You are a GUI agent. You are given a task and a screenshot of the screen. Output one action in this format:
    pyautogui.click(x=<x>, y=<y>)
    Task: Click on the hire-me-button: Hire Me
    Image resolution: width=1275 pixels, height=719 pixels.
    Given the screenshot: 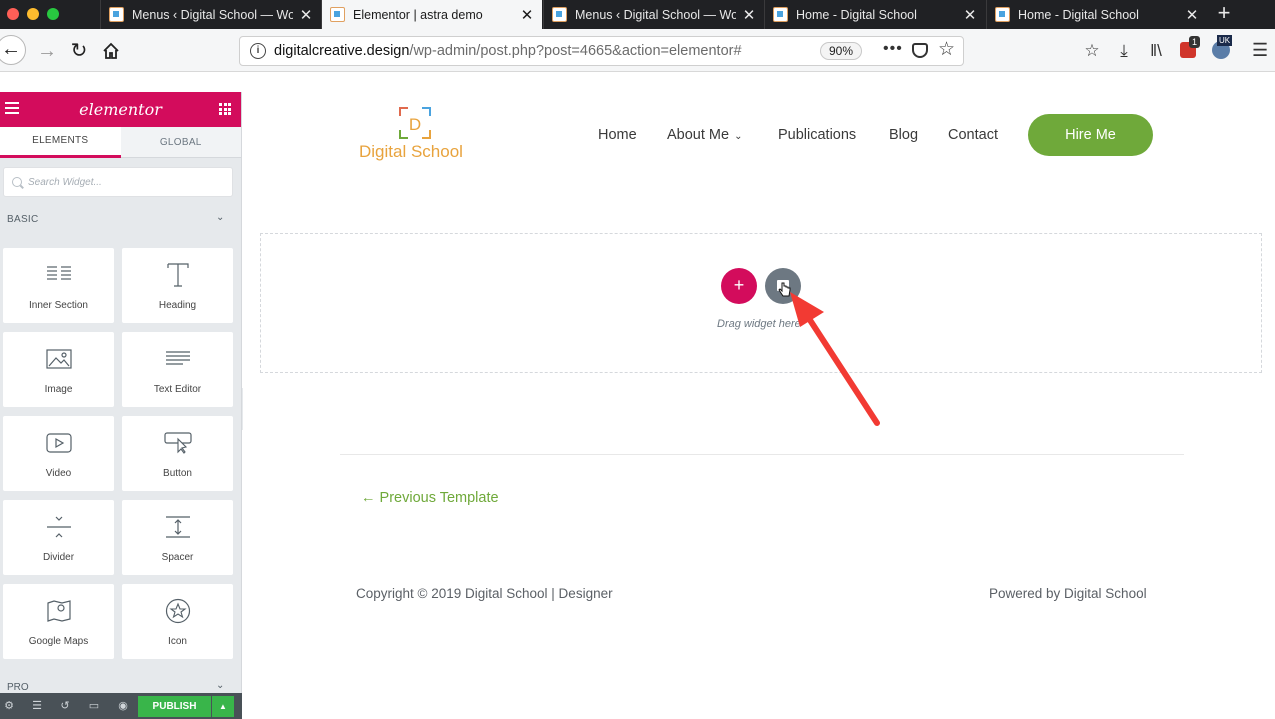 What is the action you would take?
    pyautogui.click(x=1090, y=135)
    